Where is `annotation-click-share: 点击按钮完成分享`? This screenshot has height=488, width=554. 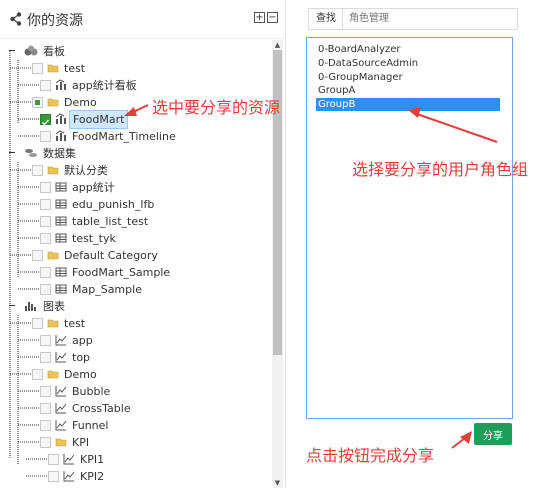
annotation-click-share: 点击按钮完成分享 is located at coordinates (370, 455).